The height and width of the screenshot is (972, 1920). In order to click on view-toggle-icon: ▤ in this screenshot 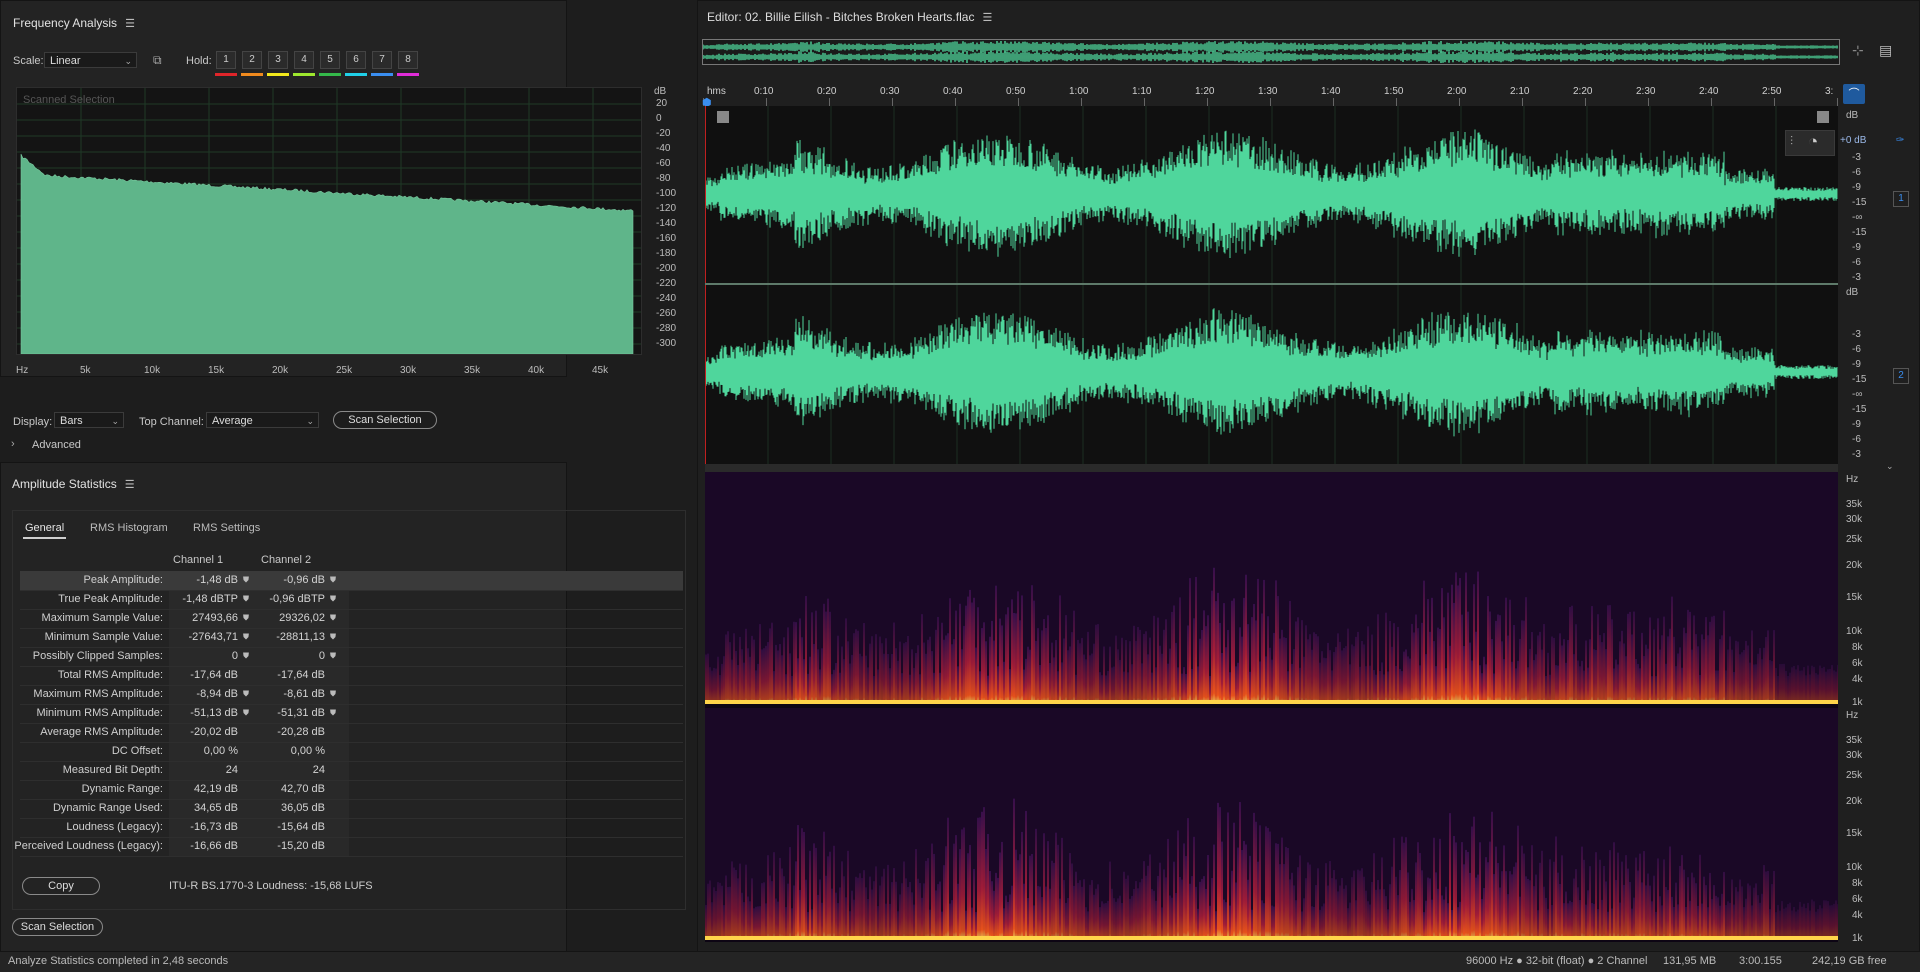, I will do `click(1885, 50)`.